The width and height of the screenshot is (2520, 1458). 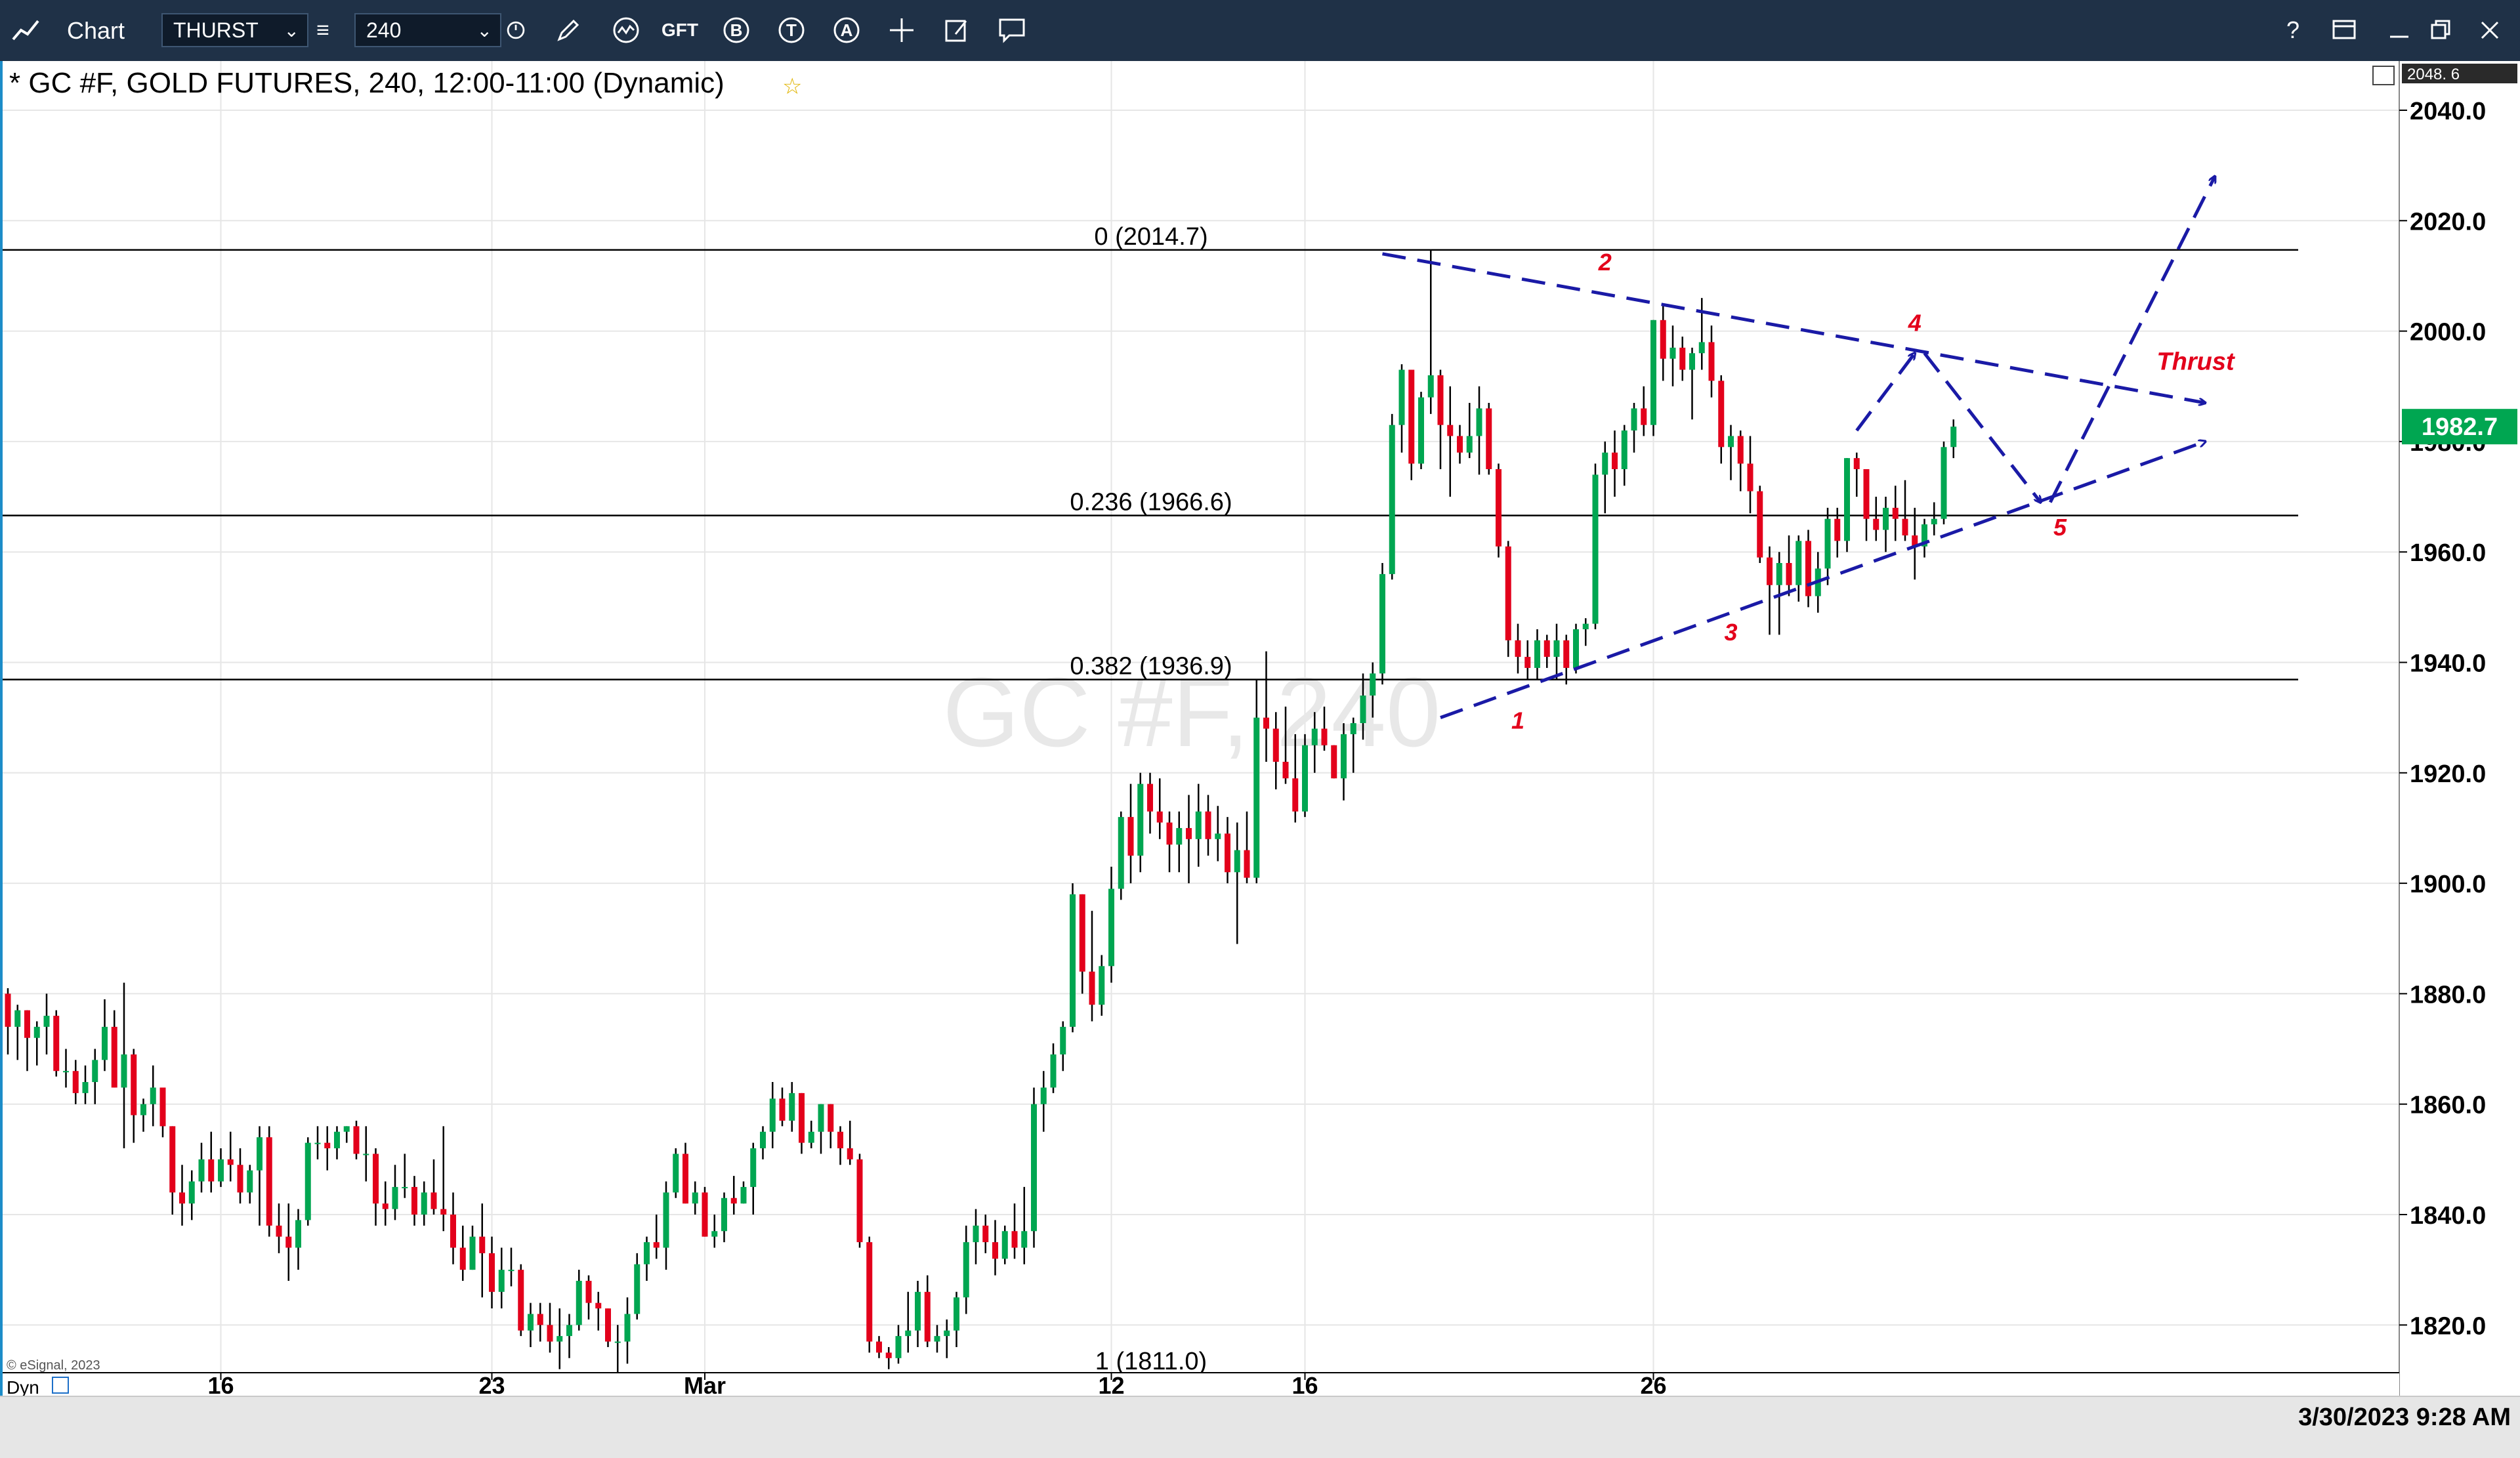 I want to click on restore-icon, so click(x=2441, y=30).